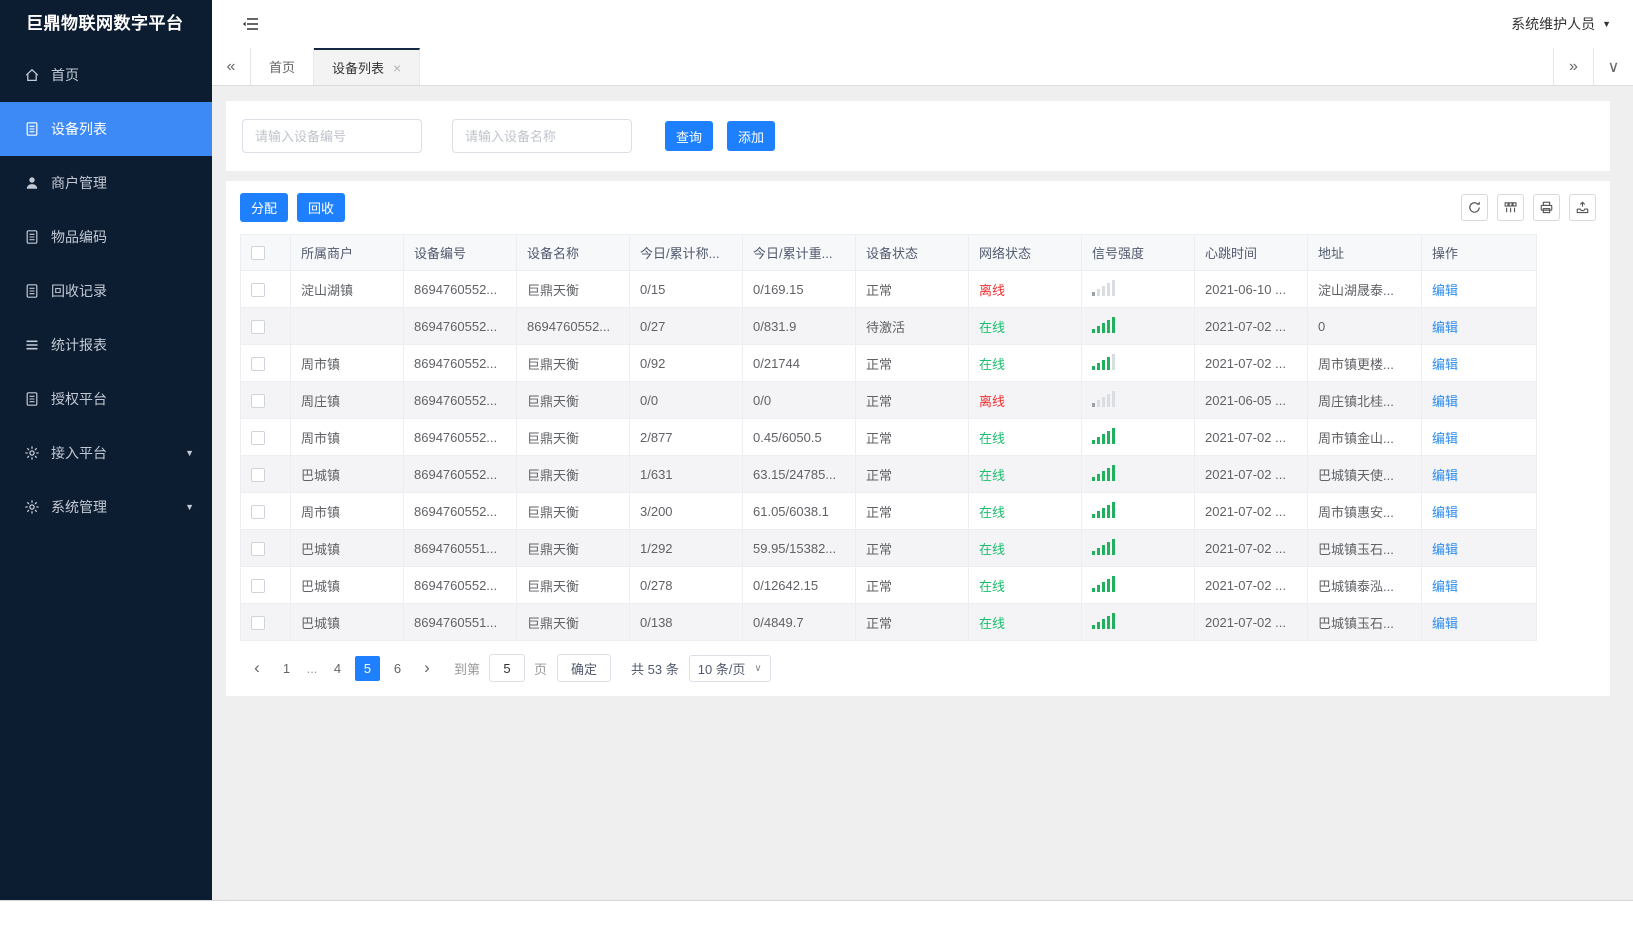 The height and width of the screenshot is (937, 1633). I want to click on page-size-value: 10 条/页, so click(721, 669).